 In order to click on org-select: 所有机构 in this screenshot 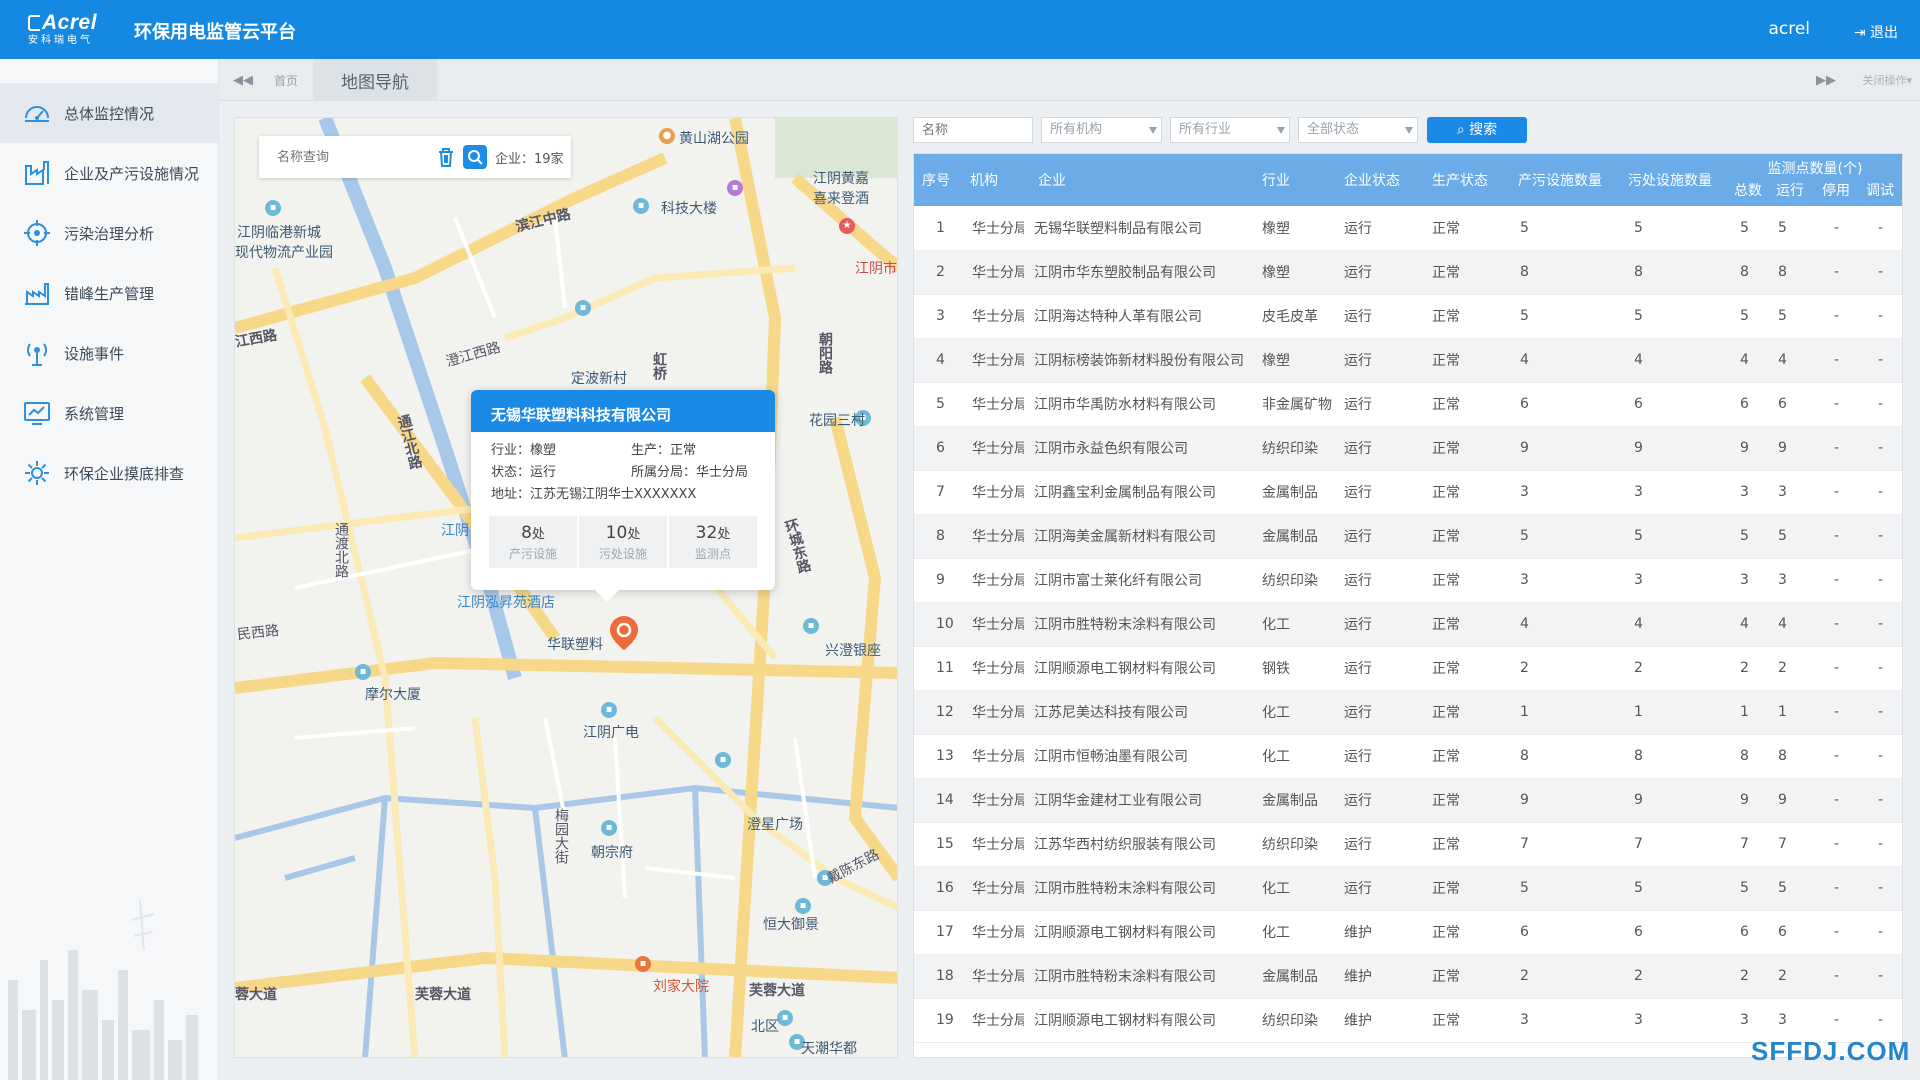, I will do `click(1101, 130)`.